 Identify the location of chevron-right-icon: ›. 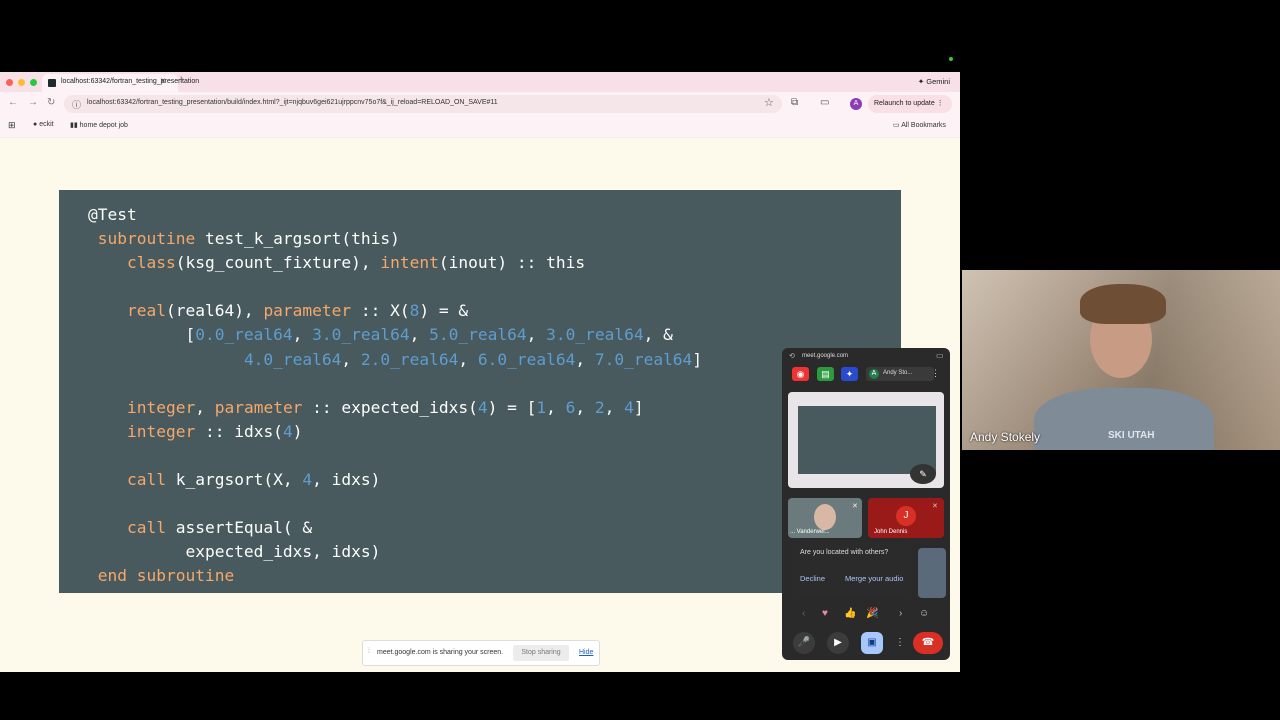
(900, 613).